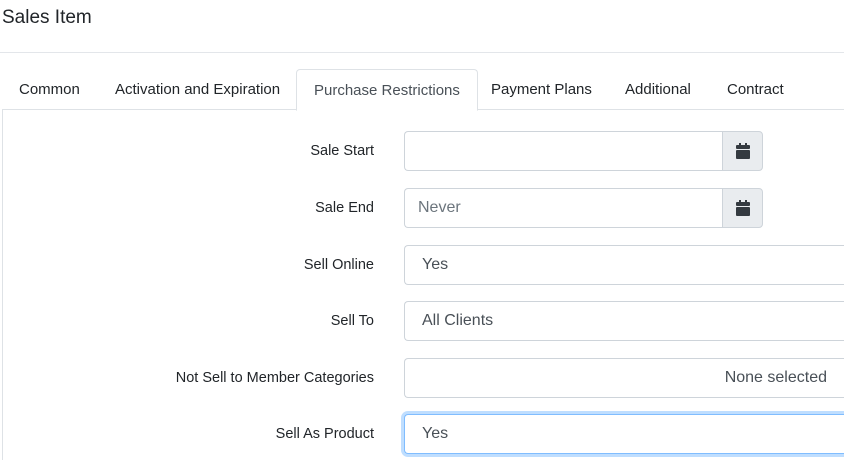  I want to click on sell-online-select: Yes, so click(624, 265).